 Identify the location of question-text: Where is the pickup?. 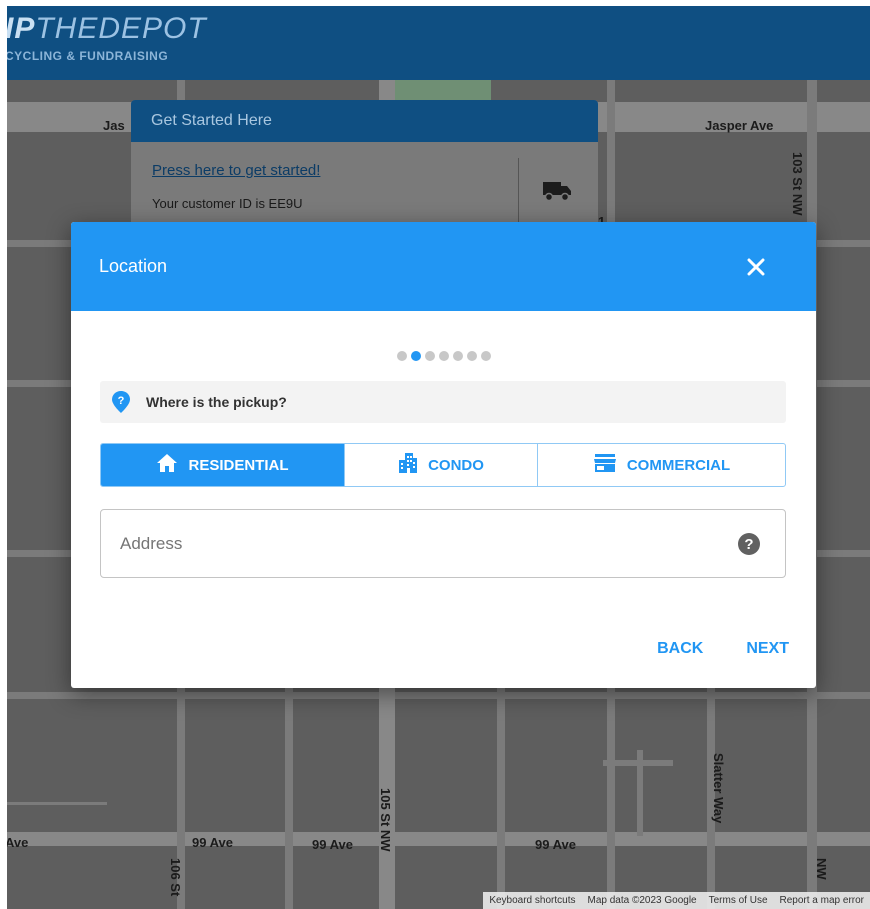
(216, 402).